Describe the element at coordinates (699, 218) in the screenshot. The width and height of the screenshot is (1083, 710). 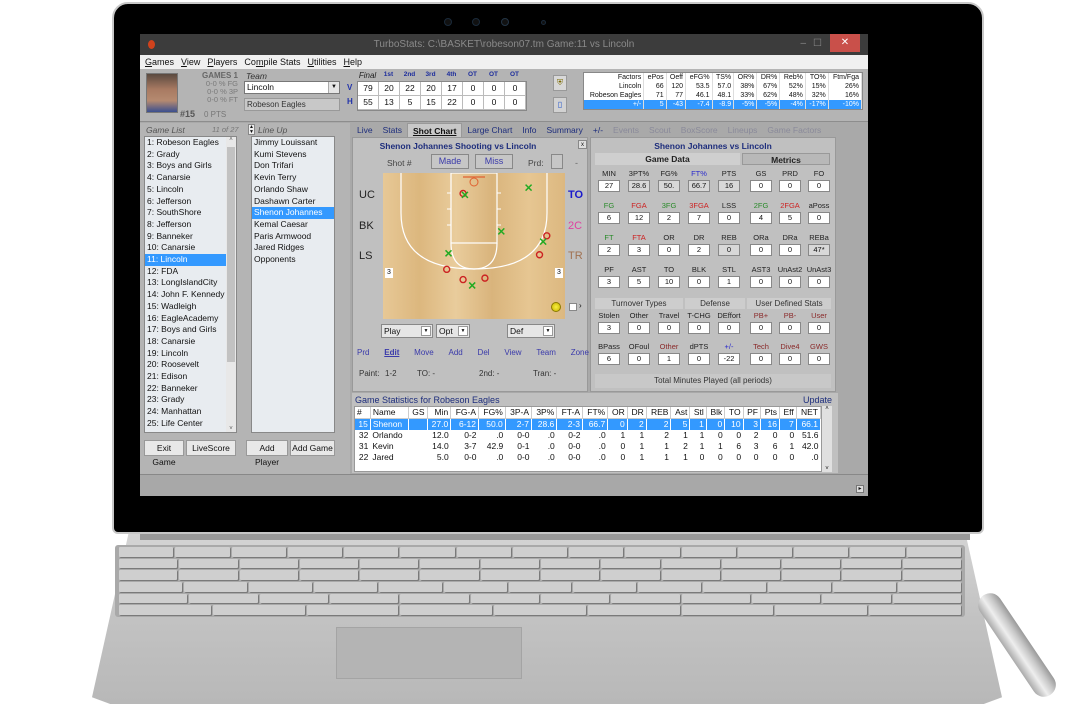
I see `stat-input-3fga: 7` at that location.